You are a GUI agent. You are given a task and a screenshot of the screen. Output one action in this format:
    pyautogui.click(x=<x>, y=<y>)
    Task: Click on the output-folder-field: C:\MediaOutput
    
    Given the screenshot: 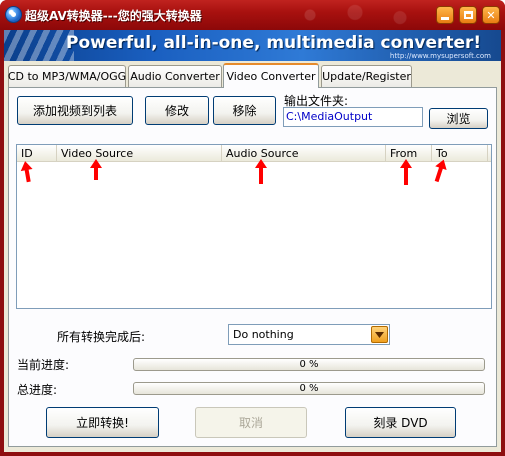 What is the action you would take?
    pyautogui.click(x=353, y=117)
    